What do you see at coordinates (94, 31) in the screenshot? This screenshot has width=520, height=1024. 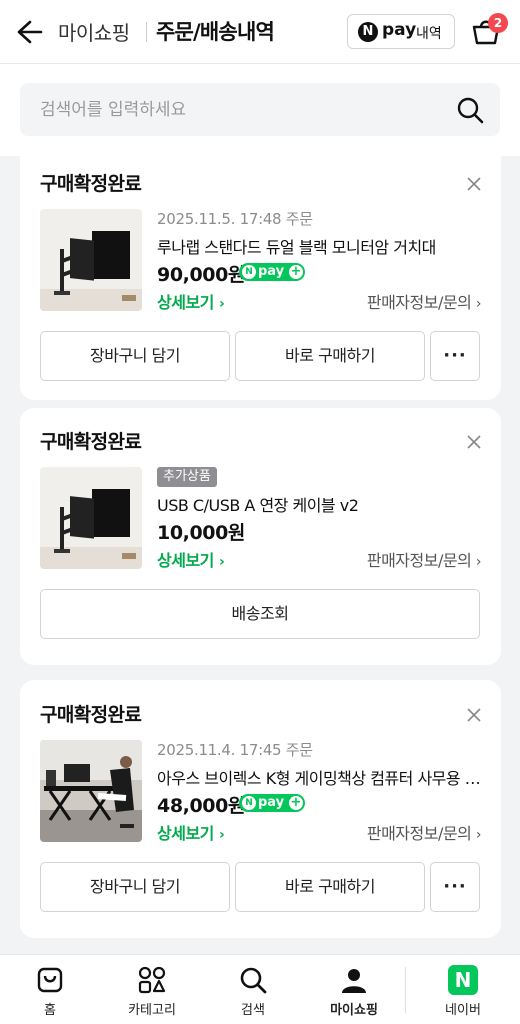 I see `breadcrumb-myshop: 마이쇼핑` at bounding box center [94, 31].